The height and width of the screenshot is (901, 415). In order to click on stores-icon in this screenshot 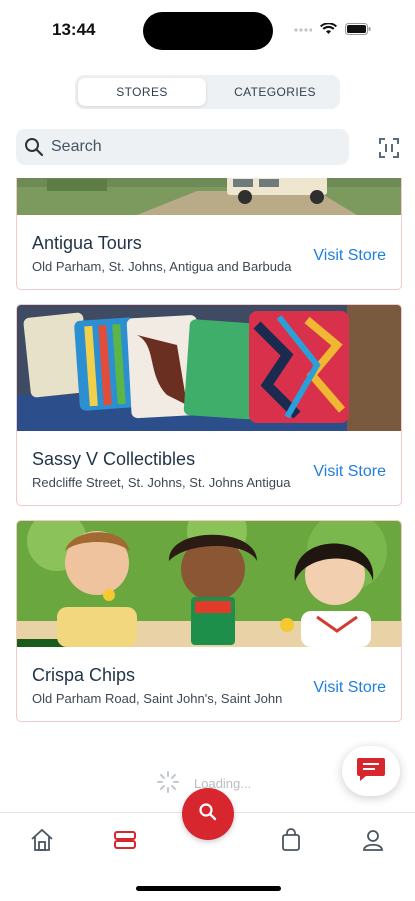, I will do `click(125, 840)`.